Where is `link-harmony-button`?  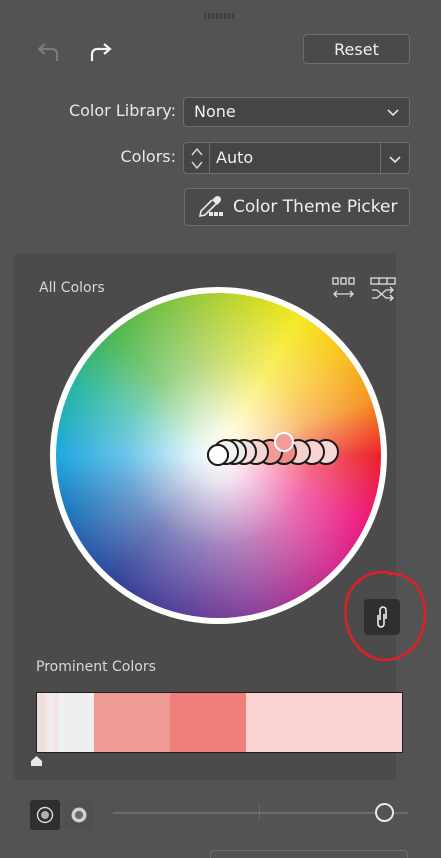
link-harmony-button is located at coordinates (382, 617).